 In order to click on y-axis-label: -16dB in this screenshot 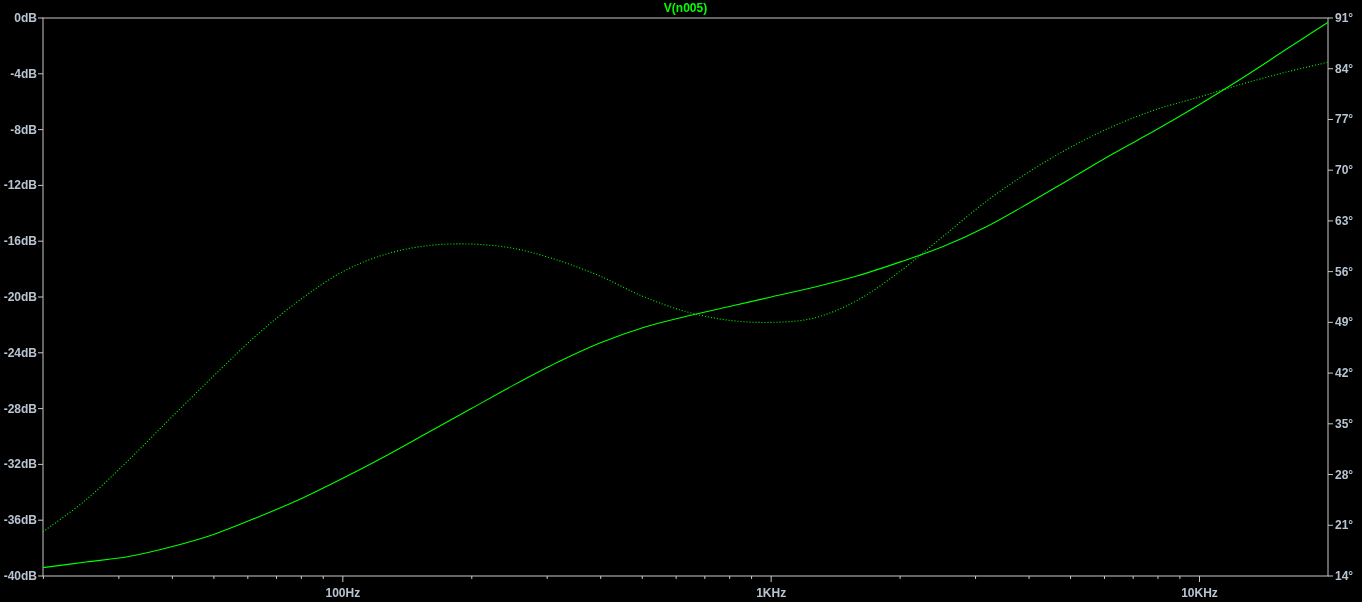, I will do `click(20, 241)`.